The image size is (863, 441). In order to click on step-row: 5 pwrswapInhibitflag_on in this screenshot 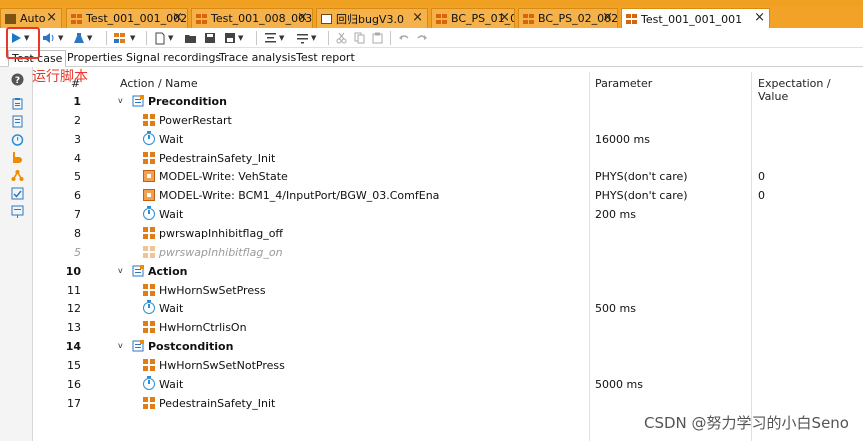, I will do `click(448, 252)`.